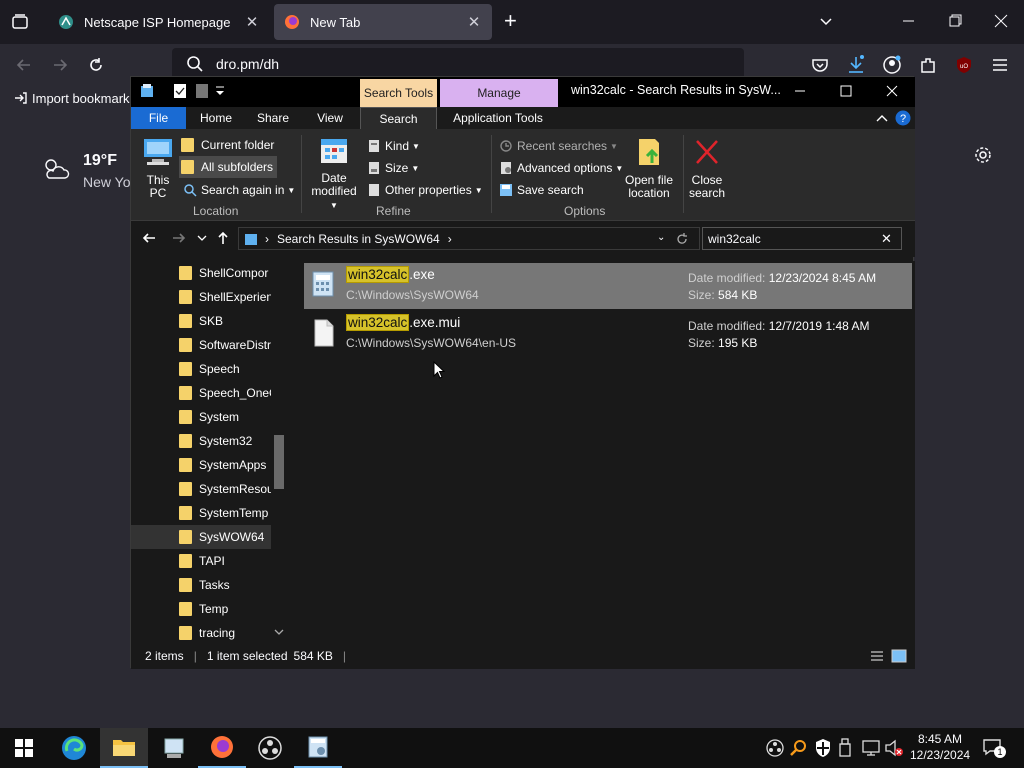  What do you see at coordinates (66, 22) in the screenshot?
I see `netscape-favicon-icon` at bounding box center [66, 22].